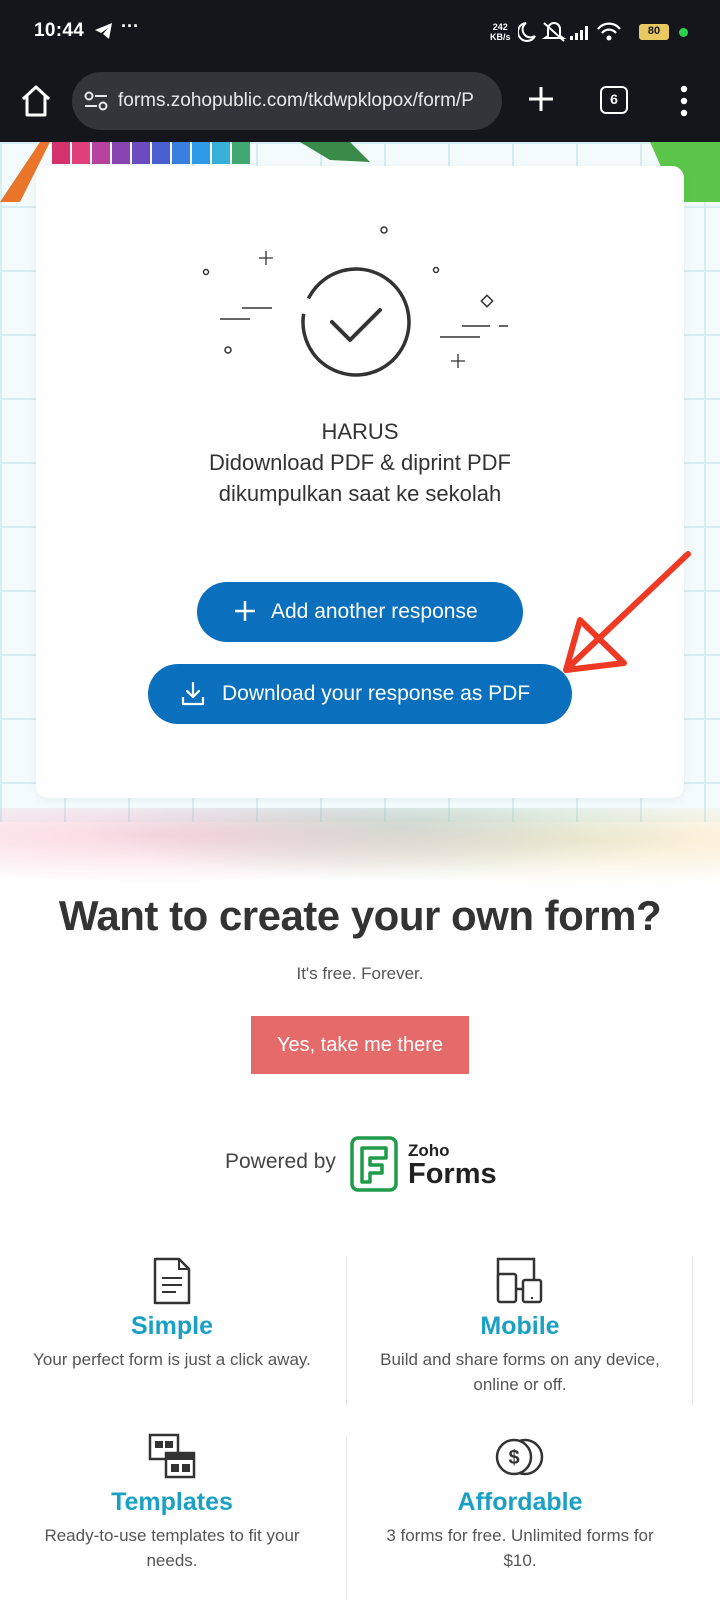  I want to click on feature-title: Simple, so click(172, 1326).